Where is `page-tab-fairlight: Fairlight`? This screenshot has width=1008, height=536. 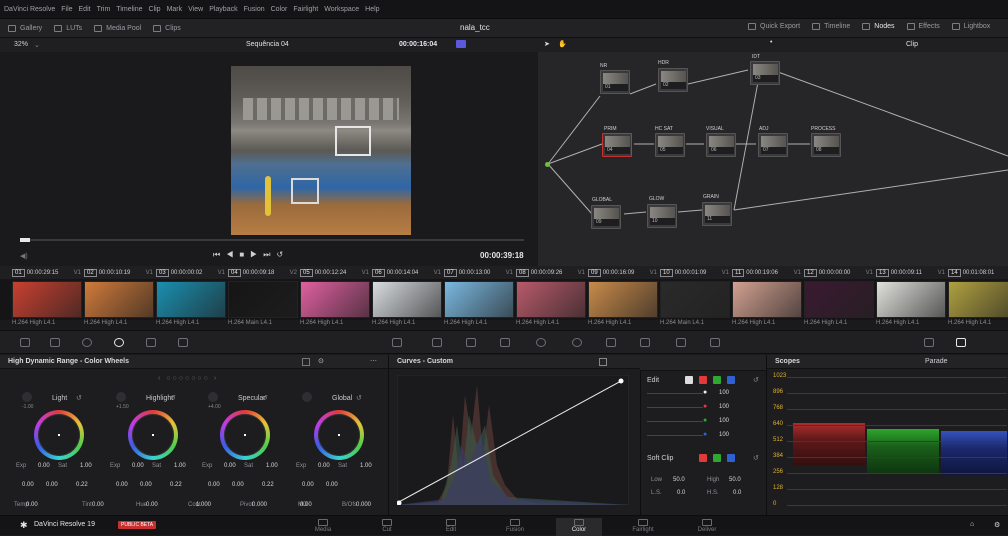
page-tab-fairlight: Fairlight is located at coordinates (643, 527).